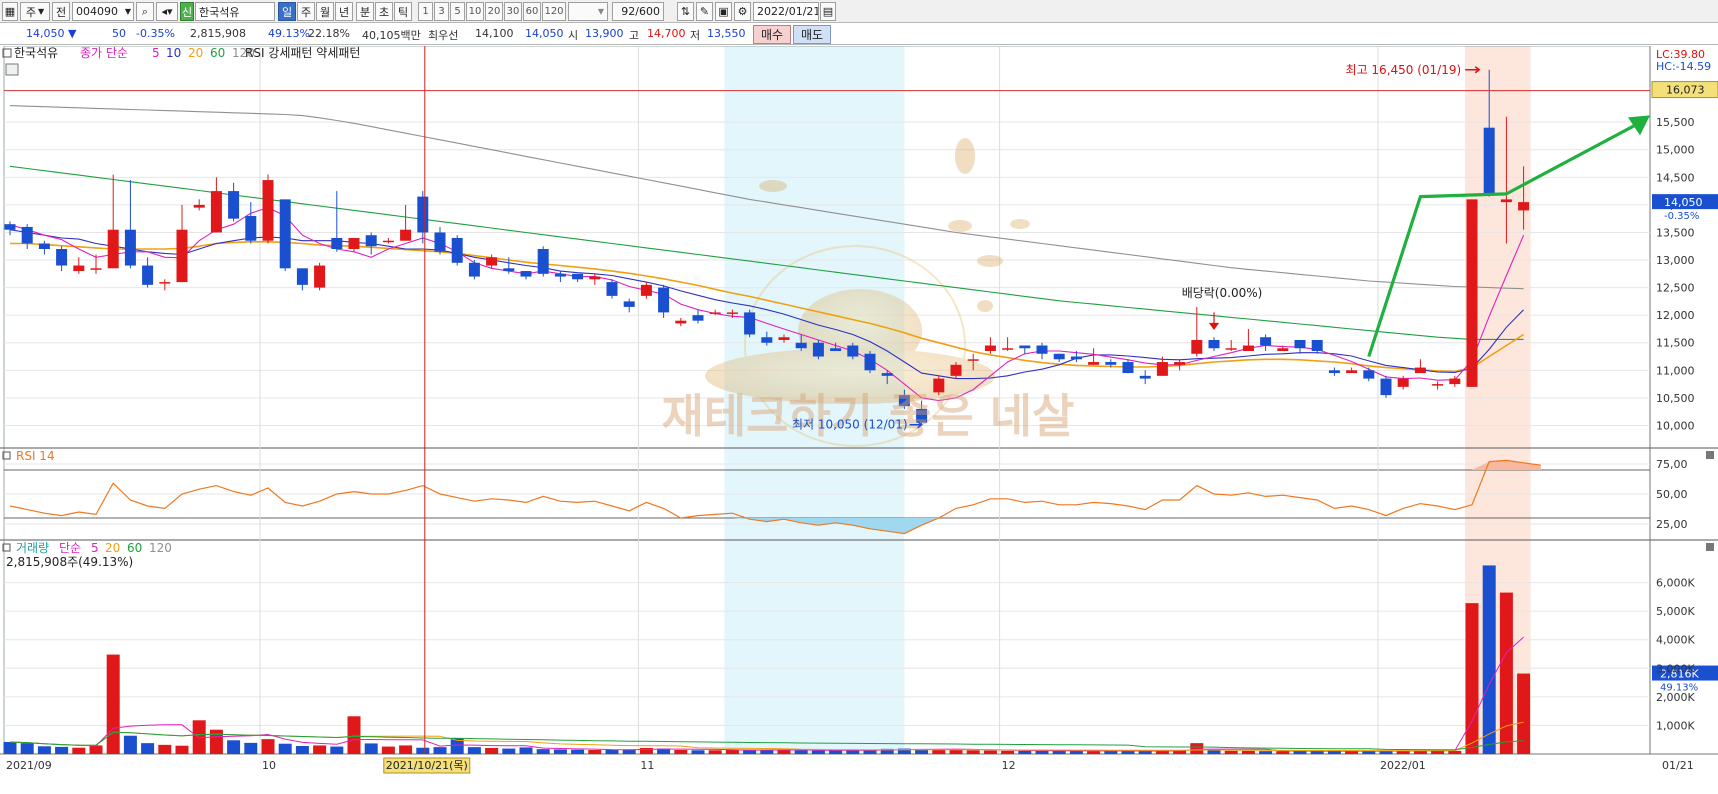 This screenshot has width=1718, height=794. I want to click on custom-period-select: ▼, so click(588, 11).